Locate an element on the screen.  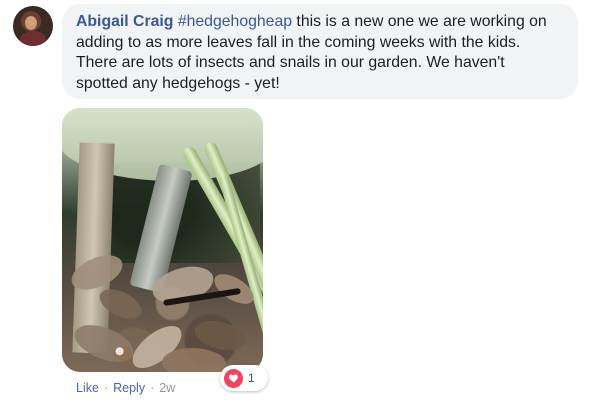
comment-actions: Like · Reply · 2w is located at coordinates (125, 388).